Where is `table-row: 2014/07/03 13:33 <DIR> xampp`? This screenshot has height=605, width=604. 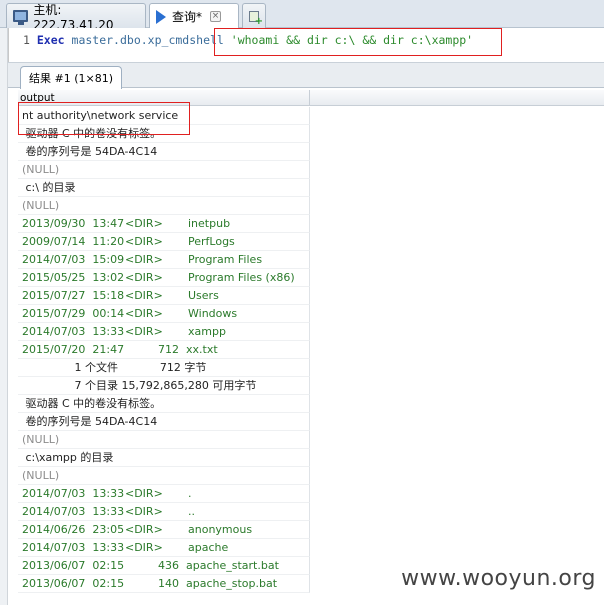 table-row: 2014/07/03 13:33 <DIR> xampp is located at coordinates (164, 332).